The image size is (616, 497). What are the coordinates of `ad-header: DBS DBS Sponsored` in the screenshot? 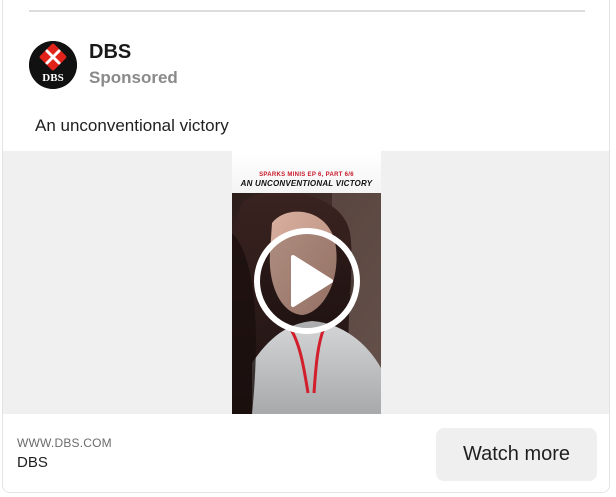 It's located at (103, 65).